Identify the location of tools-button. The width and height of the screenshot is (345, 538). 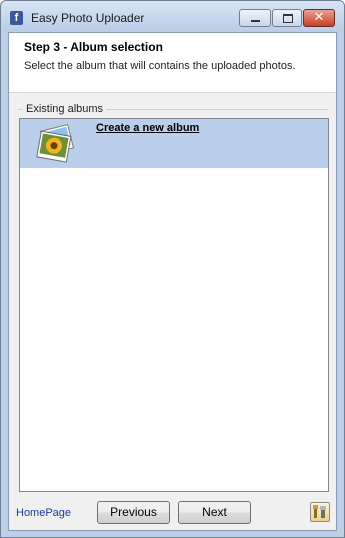
(320, 512).